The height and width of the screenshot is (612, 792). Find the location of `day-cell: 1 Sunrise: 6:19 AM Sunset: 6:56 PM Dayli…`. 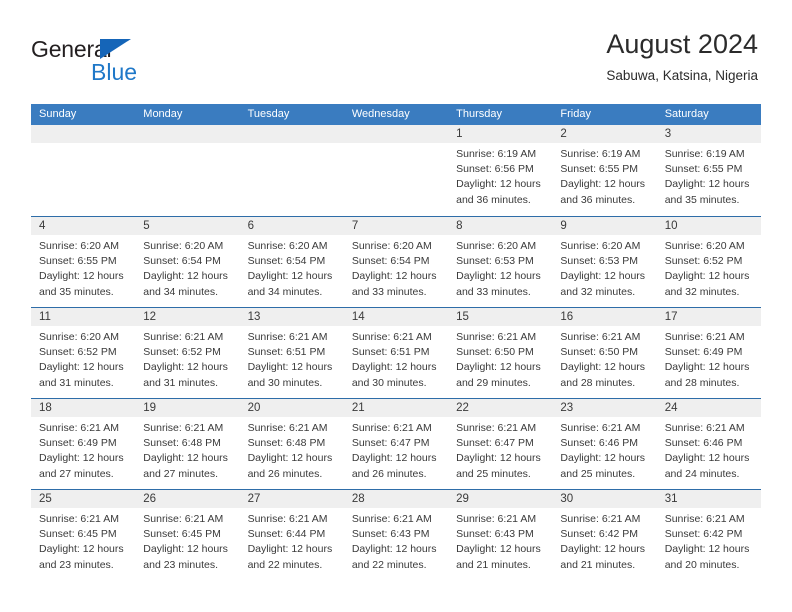

day-cell: 1 Sunrise: 6:19 AM Sunset: 6:56 PM Dayli… is located at coordinates (500, 170).